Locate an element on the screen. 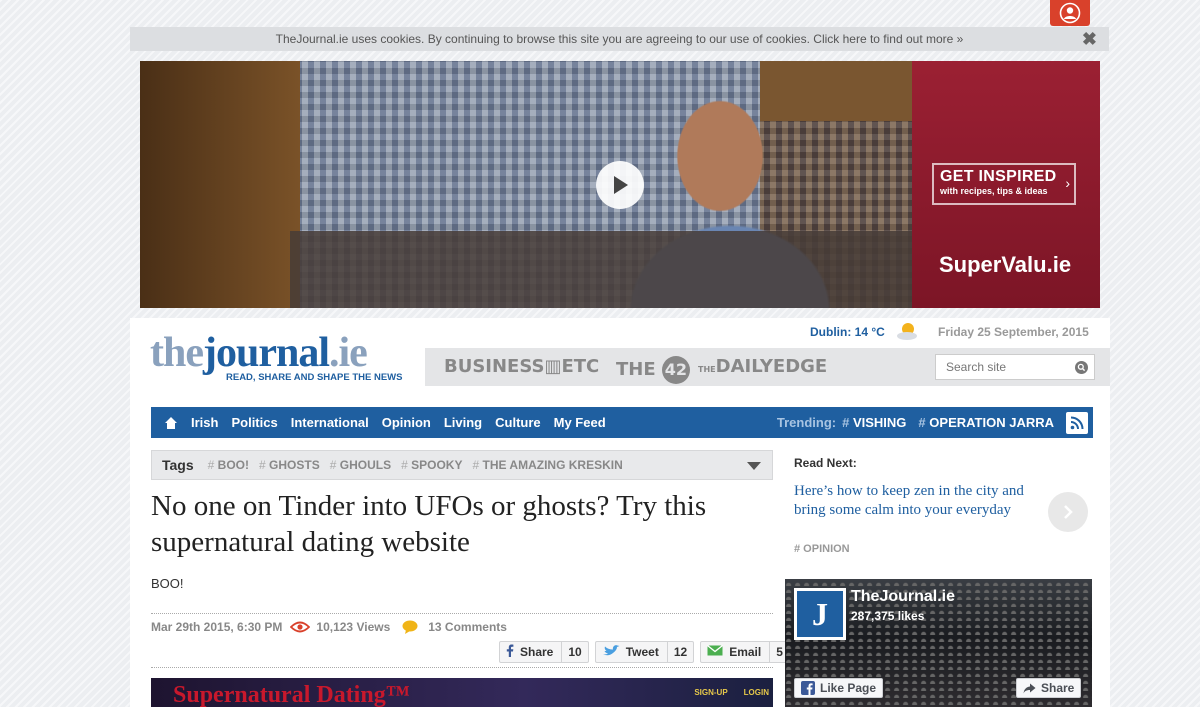  trending-label: Trending: is located at coordinates (806, 422).